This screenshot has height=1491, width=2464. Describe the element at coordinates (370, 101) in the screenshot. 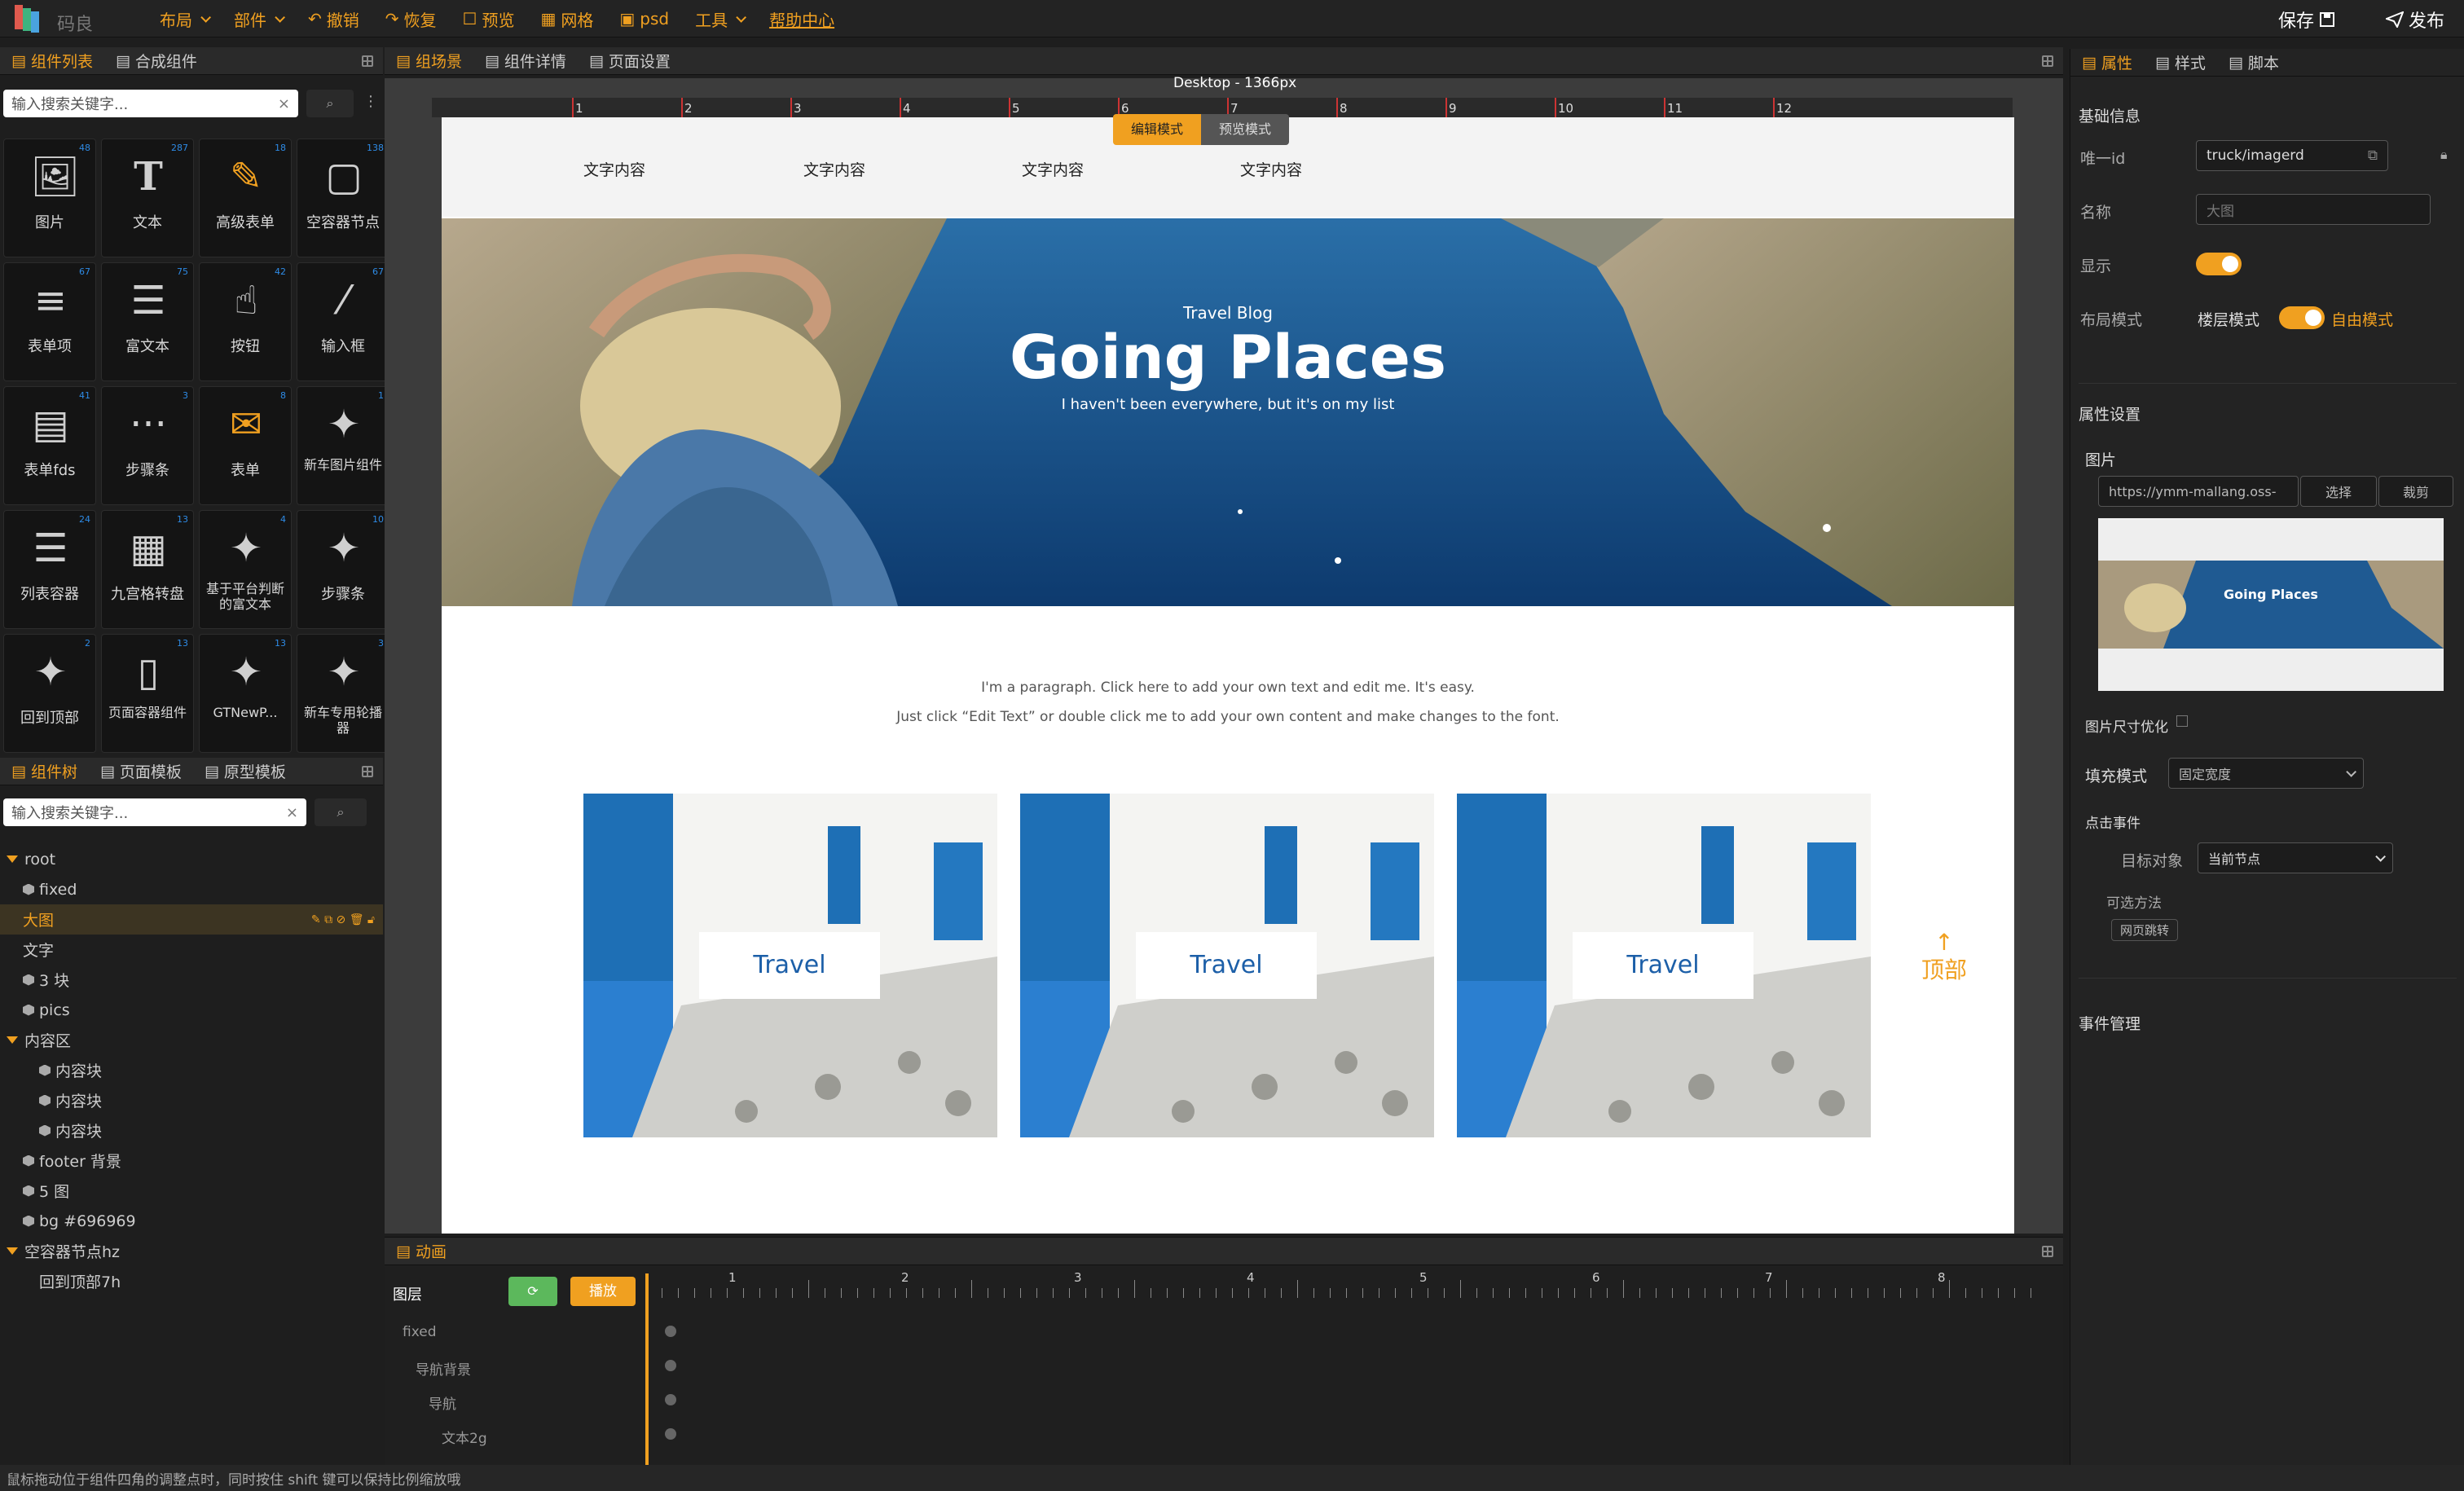

I see `more-icon: ⋮` at that location.